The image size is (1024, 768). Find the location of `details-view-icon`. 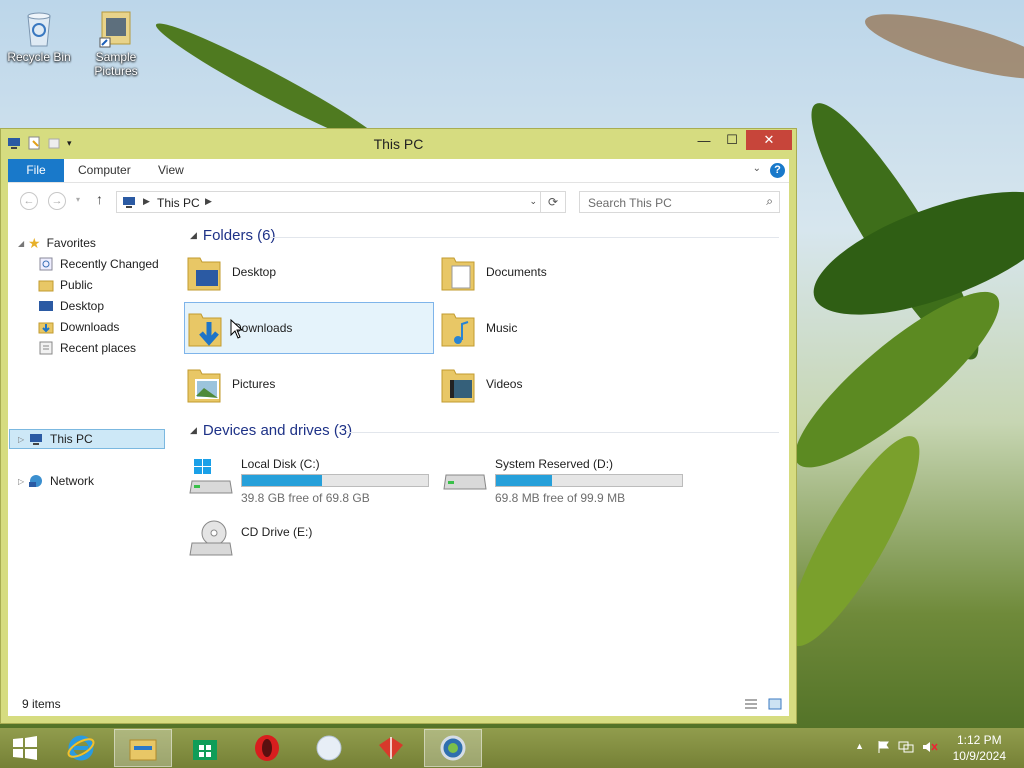

details-view-icon is located at coordinates (751, 704).